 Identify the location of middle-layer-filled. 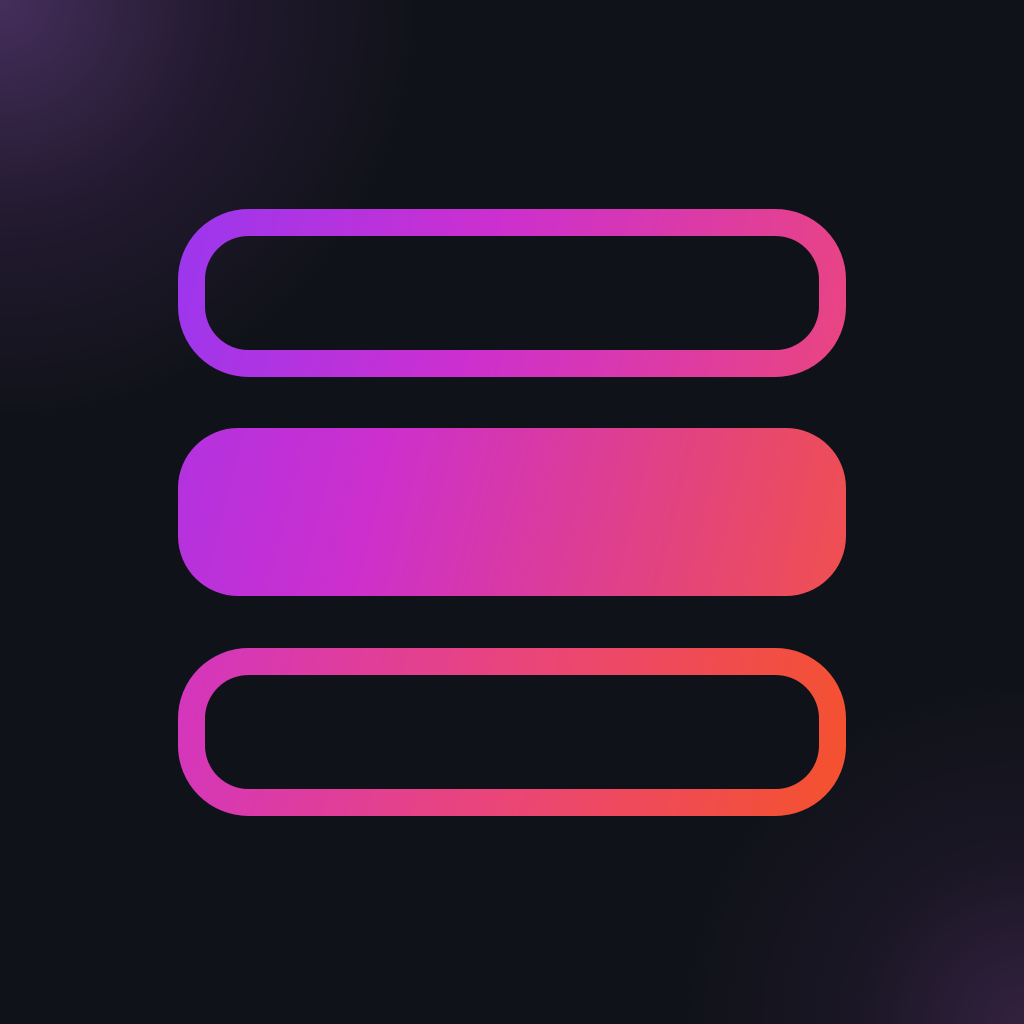
(512, 512).